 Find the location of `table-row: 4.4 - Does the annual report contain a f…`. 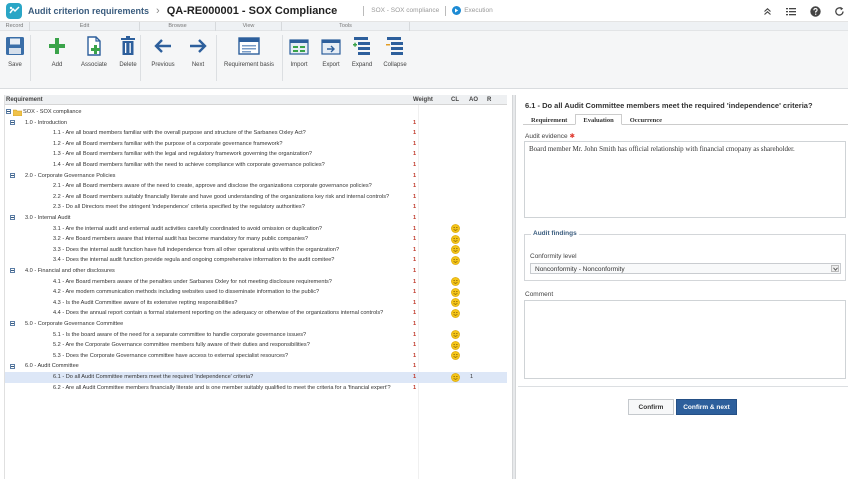

table-row: 4.4 - Does the annual report contain a f… is located at coordinates (256, 313).